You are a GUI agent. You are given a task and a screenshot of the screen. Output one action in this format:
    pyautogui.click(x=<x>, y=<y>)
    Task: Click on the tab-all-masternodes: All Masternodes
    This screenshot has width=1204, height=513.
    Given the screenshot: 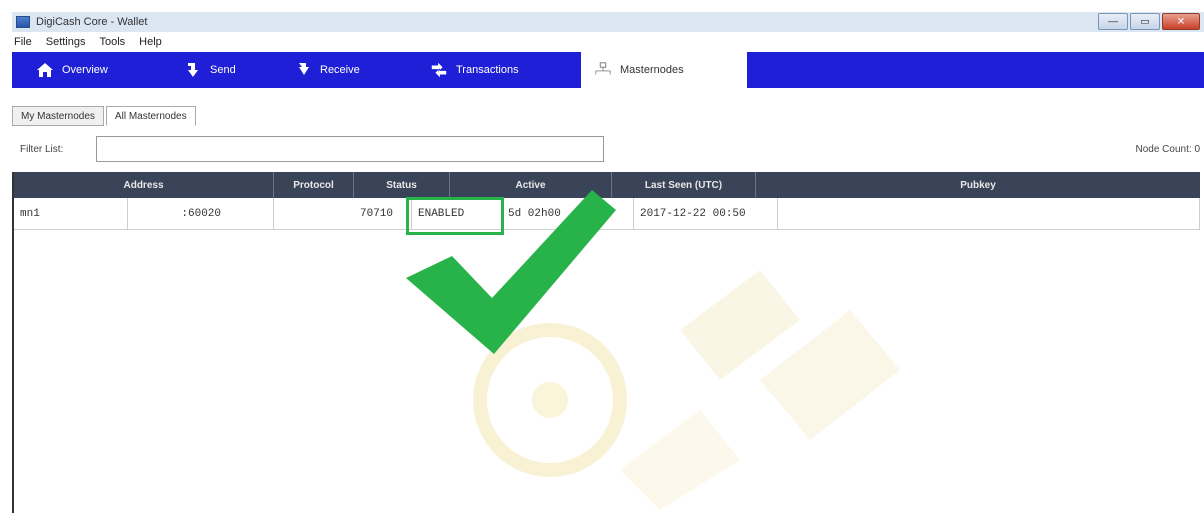 What is the action you would take?
    pyautogui.click(x=150, y=116)
    